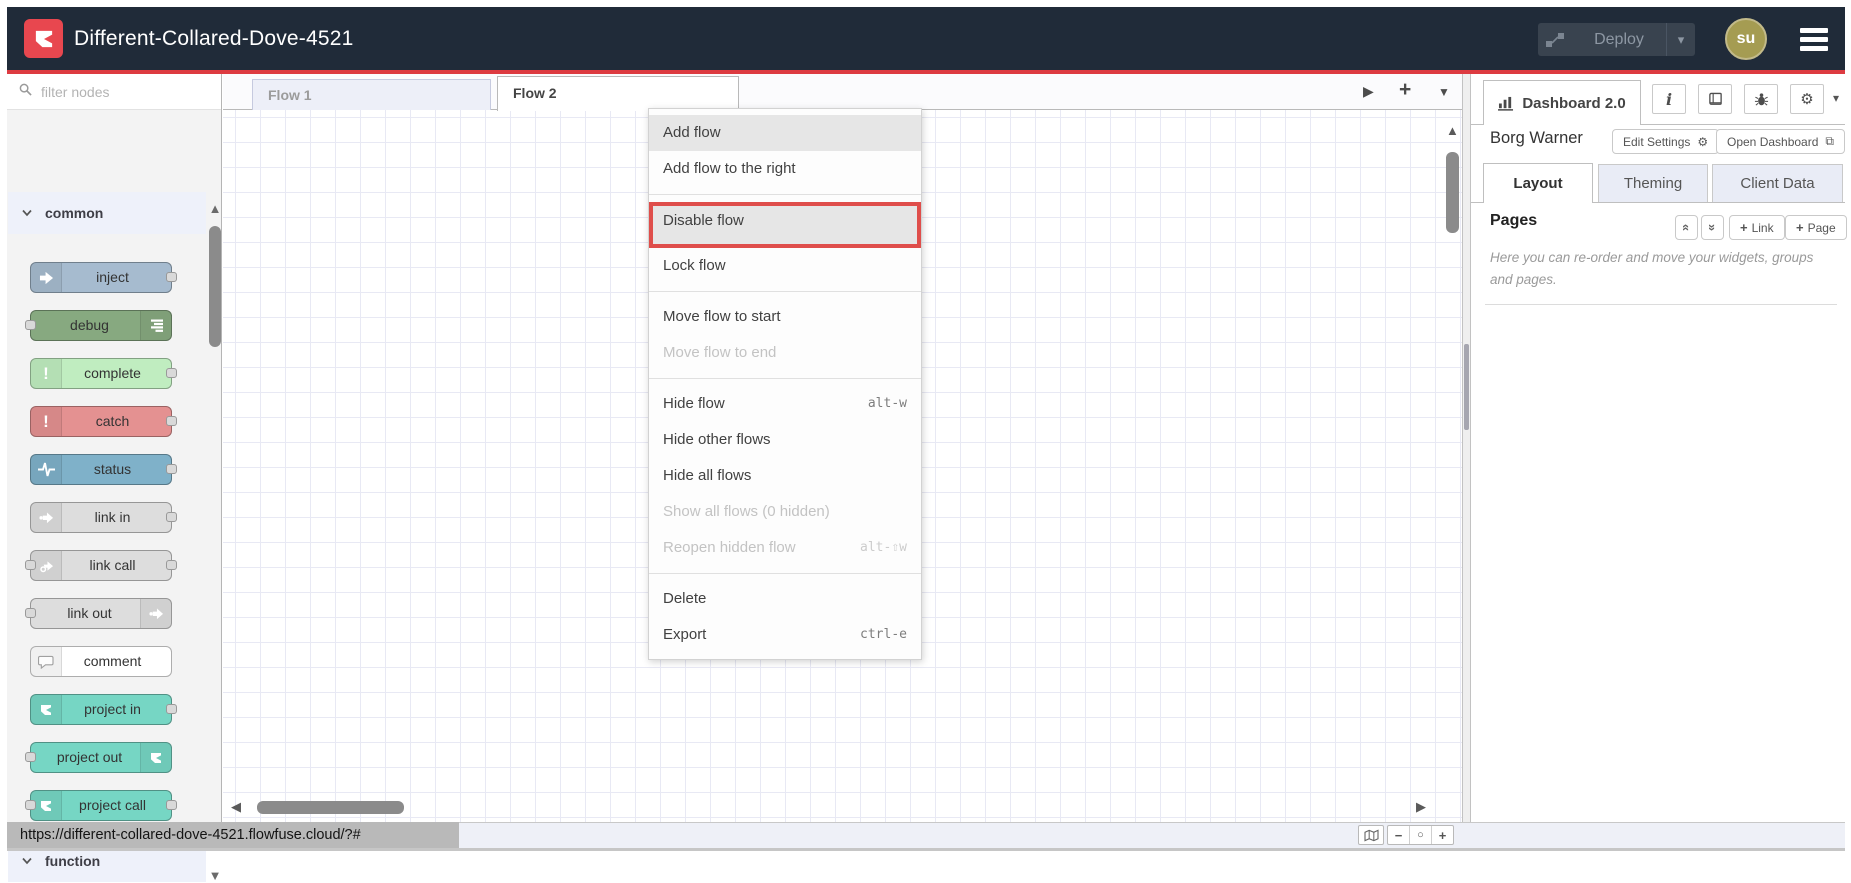 Image resolution: width=1851 pixels, height=883 pixels. I want to click on comment-bubble-icon, so click(46, 661).